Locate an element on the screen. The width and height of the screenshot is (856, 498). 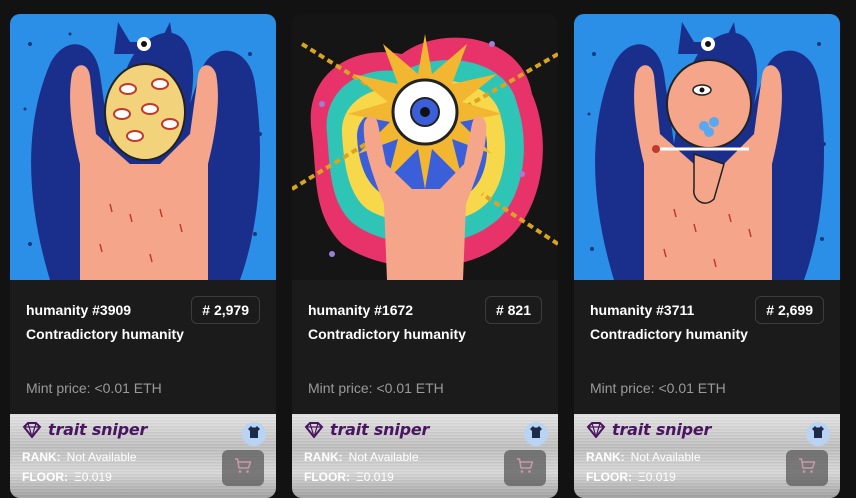
rarity-rank-badge: # 821 is located at coordinates (513, 310).